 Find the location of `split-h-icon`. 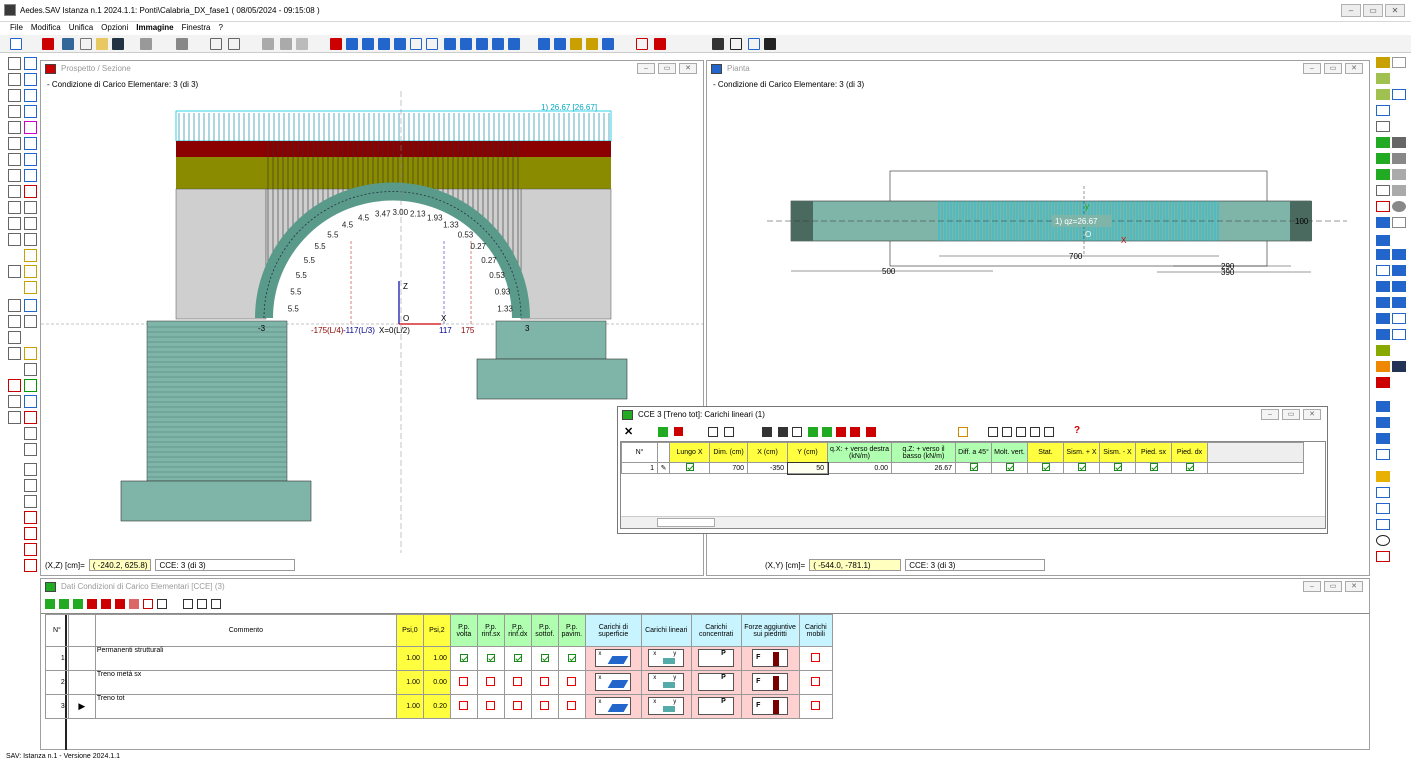

split-h-icon is located at coordinates (188, 604).